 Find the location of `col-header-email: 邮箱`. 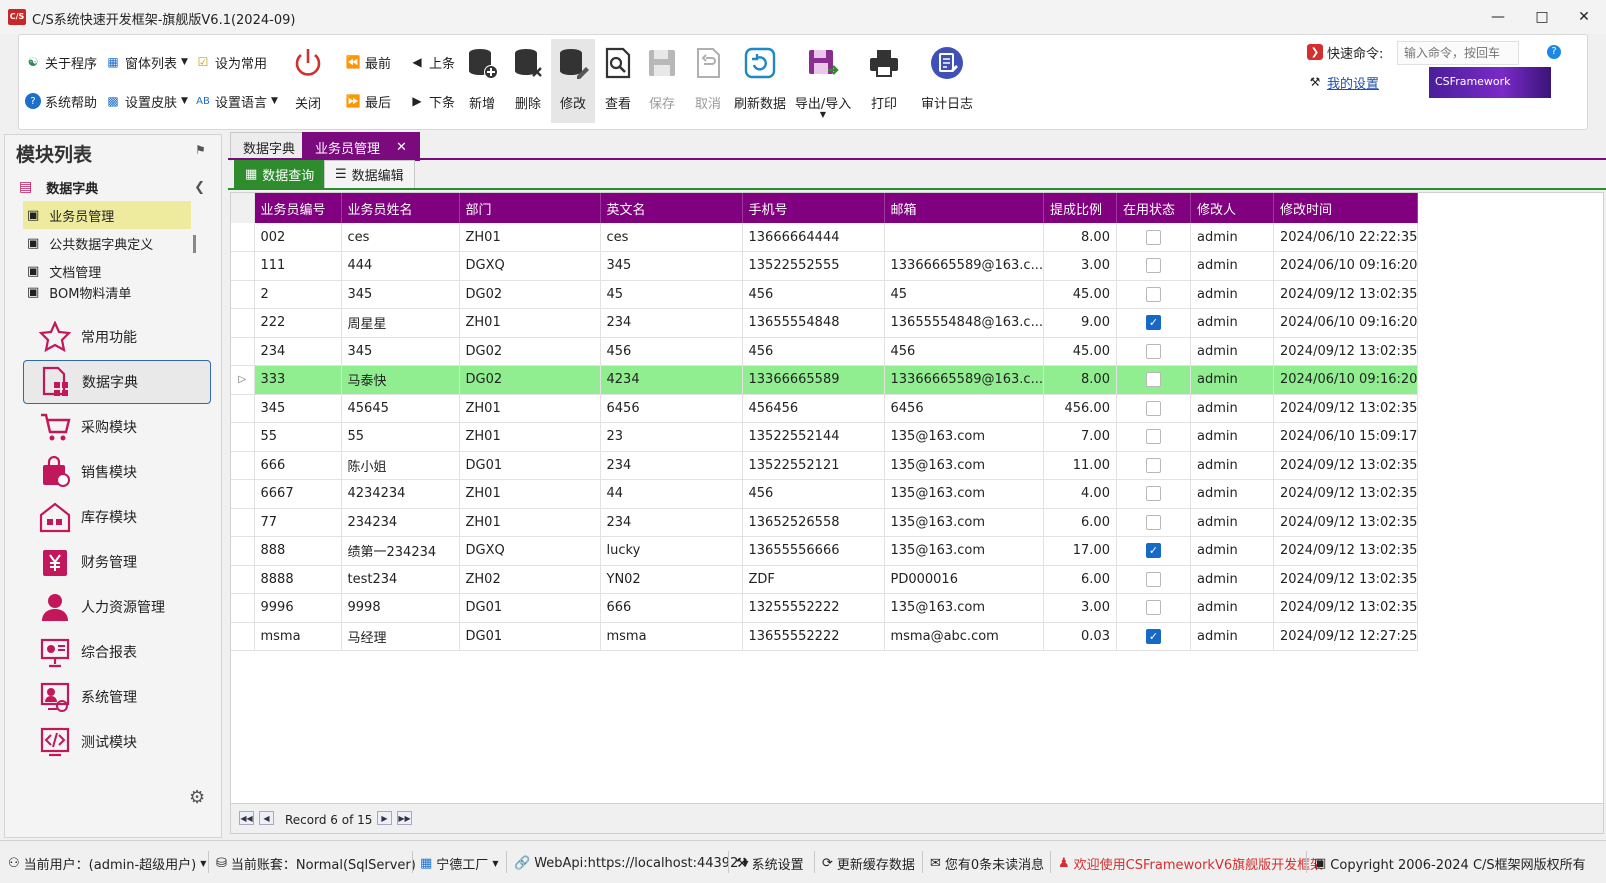

col-header-email: 邮箱 is located at coordinates (964, 208).